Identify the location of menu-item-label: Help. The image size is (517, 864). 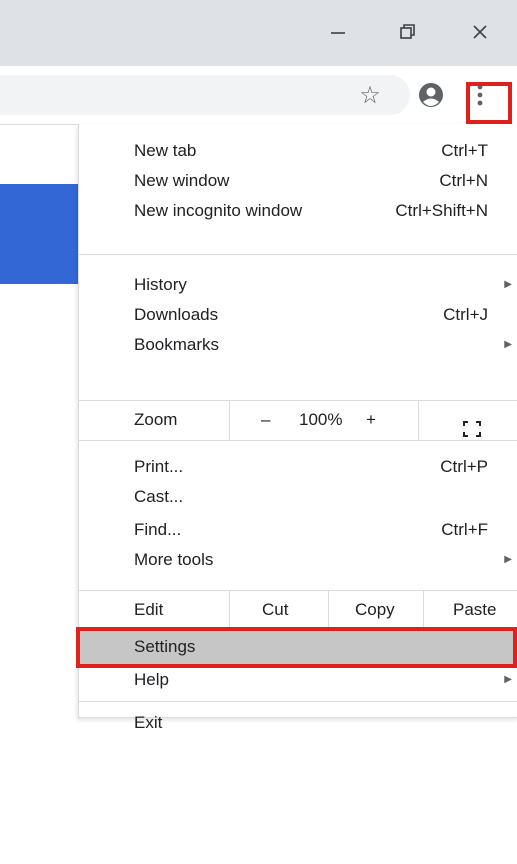
(151, 679).